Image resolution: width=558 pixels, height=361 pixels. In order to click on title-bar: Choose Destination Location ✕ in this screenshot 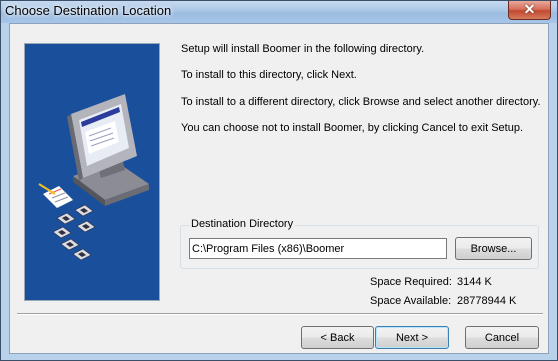, I will do `click(279, 12)`.